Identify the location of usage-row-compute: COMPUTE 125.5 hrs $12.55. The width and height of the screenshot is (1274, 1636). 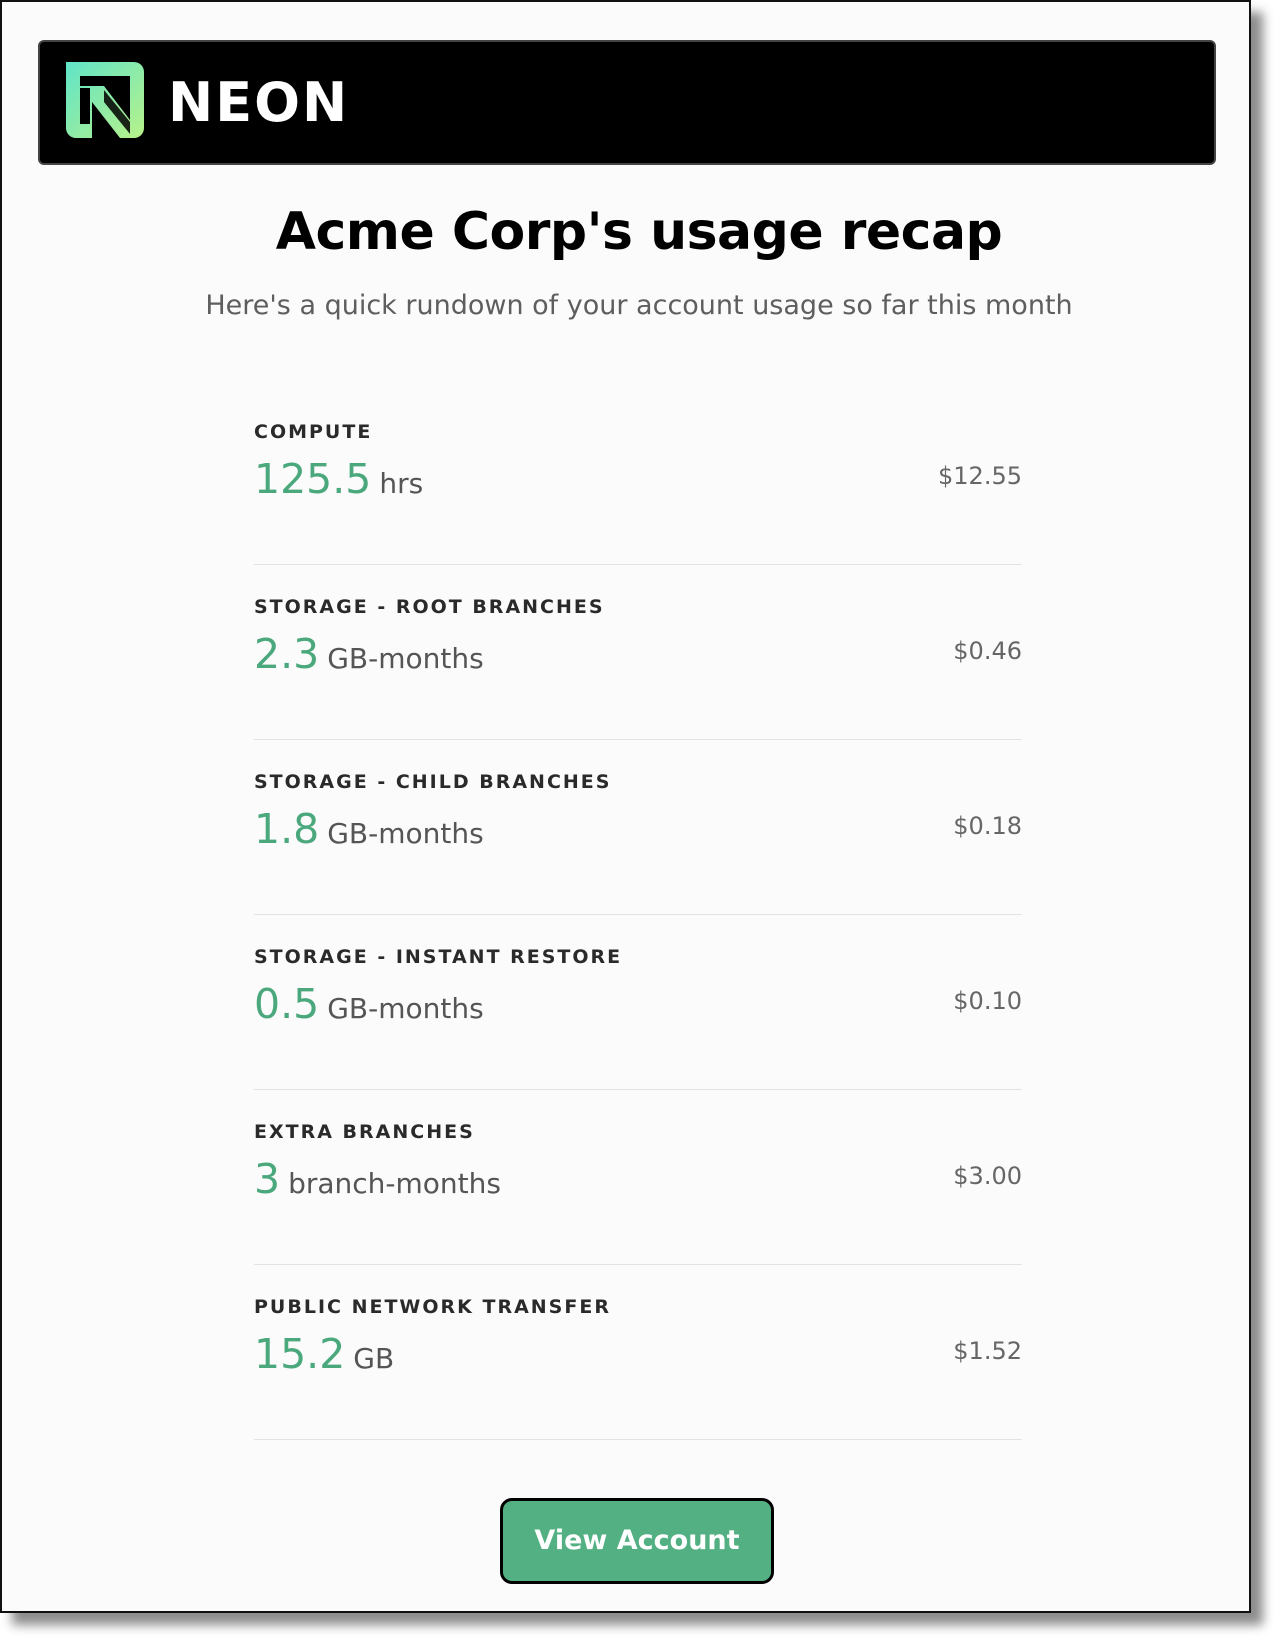
(638, 477).